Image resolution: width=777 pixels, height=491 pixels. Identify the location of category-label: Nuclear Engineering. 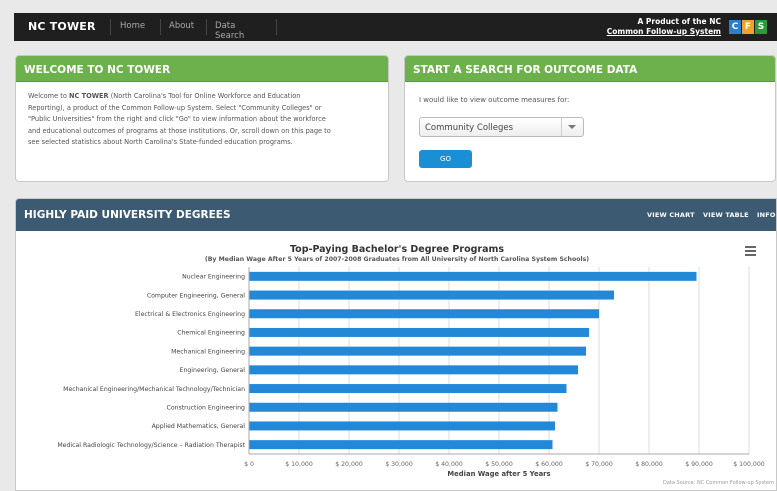
(213, 277).